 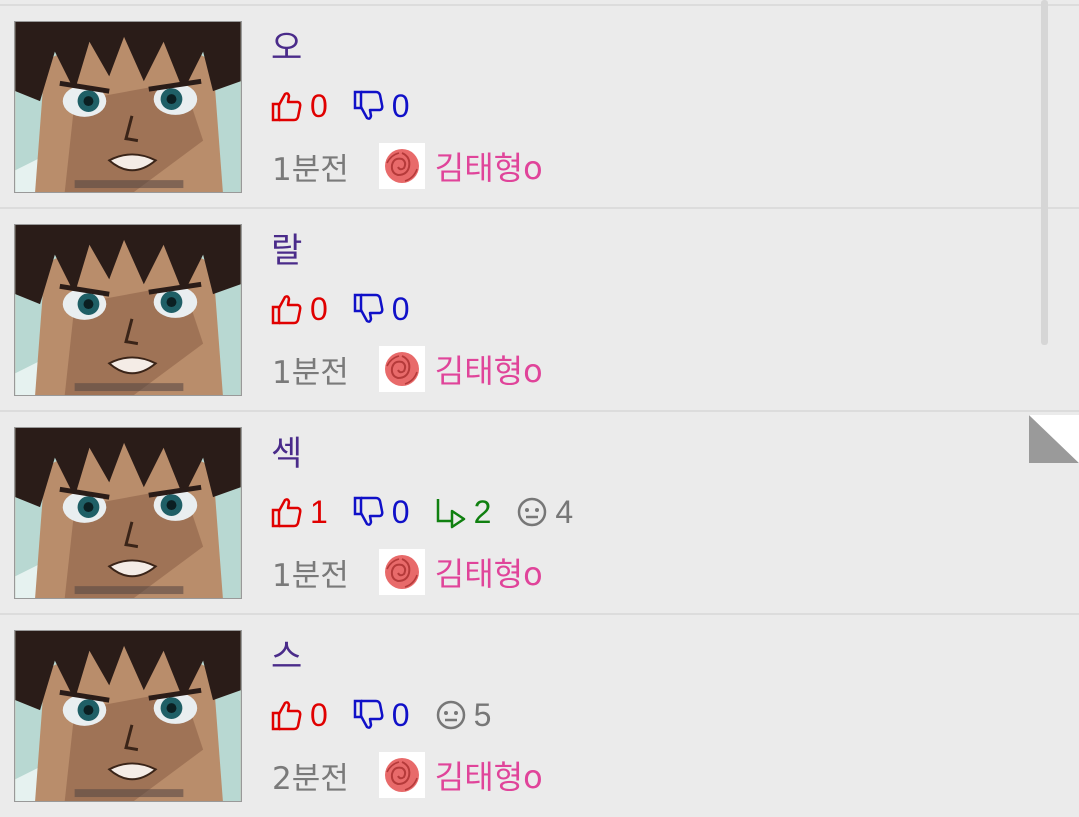 What do you see at coordinates (1044, 172) in the screenshot?
I see `scrollbar` at bounding box center [1044, 172].